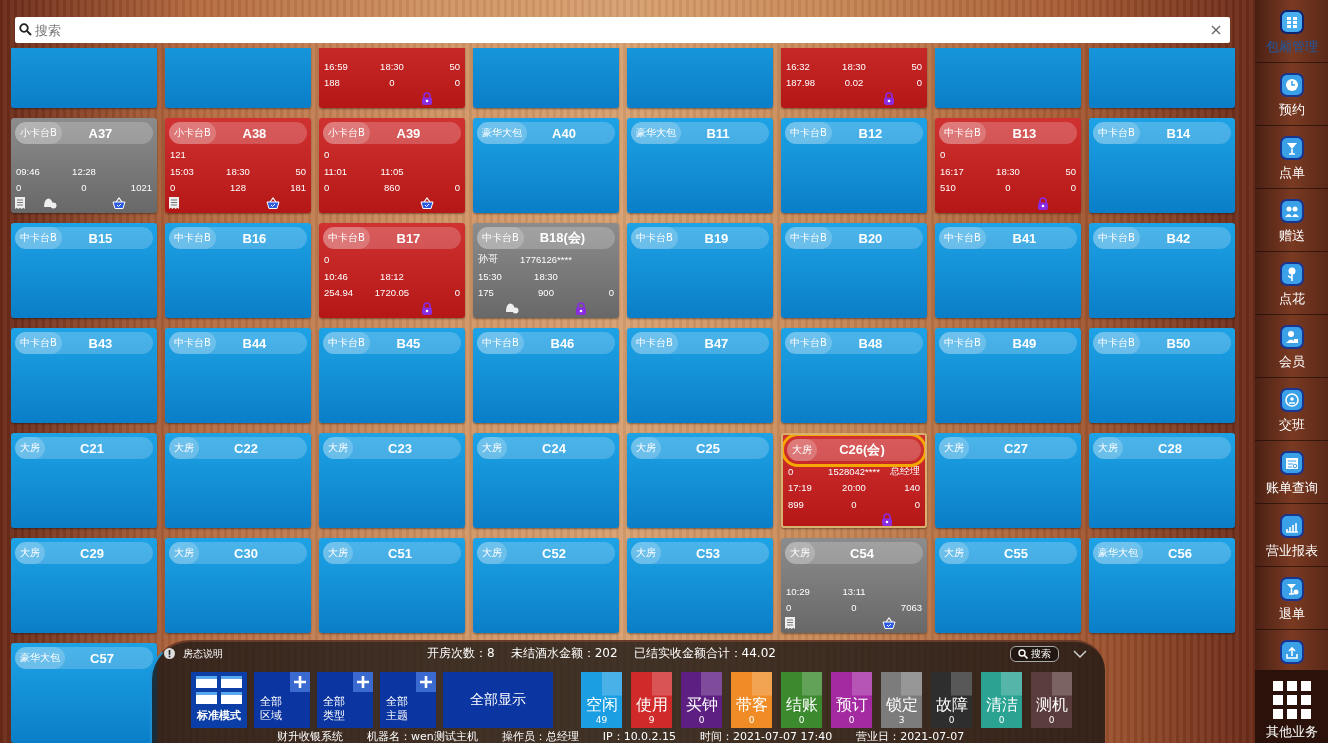  I want to click on filter-button: 全部 区域, so click(282, 699).